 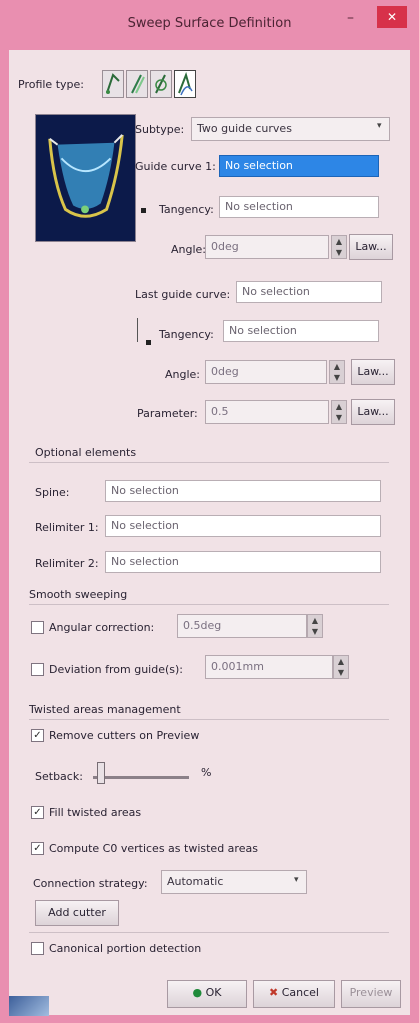 I want to click on angular-correction-input: 0.5deg, so click(x=242, y=626).